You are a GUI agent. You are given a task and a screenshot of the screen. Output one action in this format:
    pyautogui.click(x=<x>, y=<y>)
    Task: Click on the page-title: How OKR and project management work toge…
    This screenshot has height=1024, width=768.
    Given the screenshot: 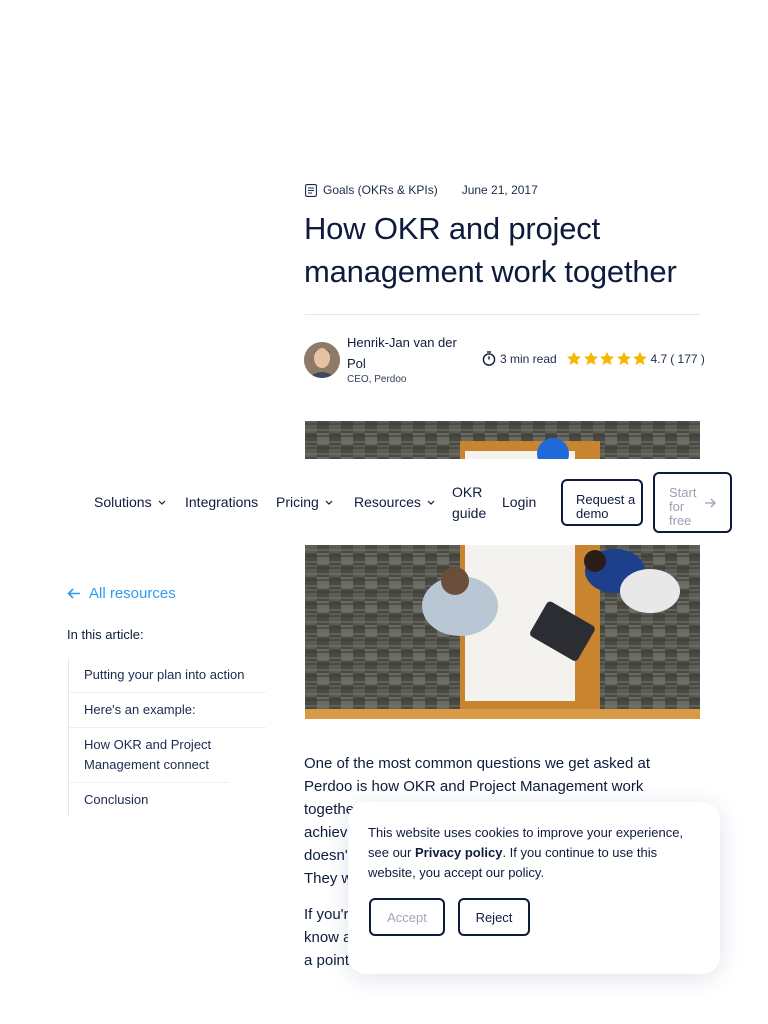 What is the action you would take?
    pyautogui.click(x=490, y=250)
    